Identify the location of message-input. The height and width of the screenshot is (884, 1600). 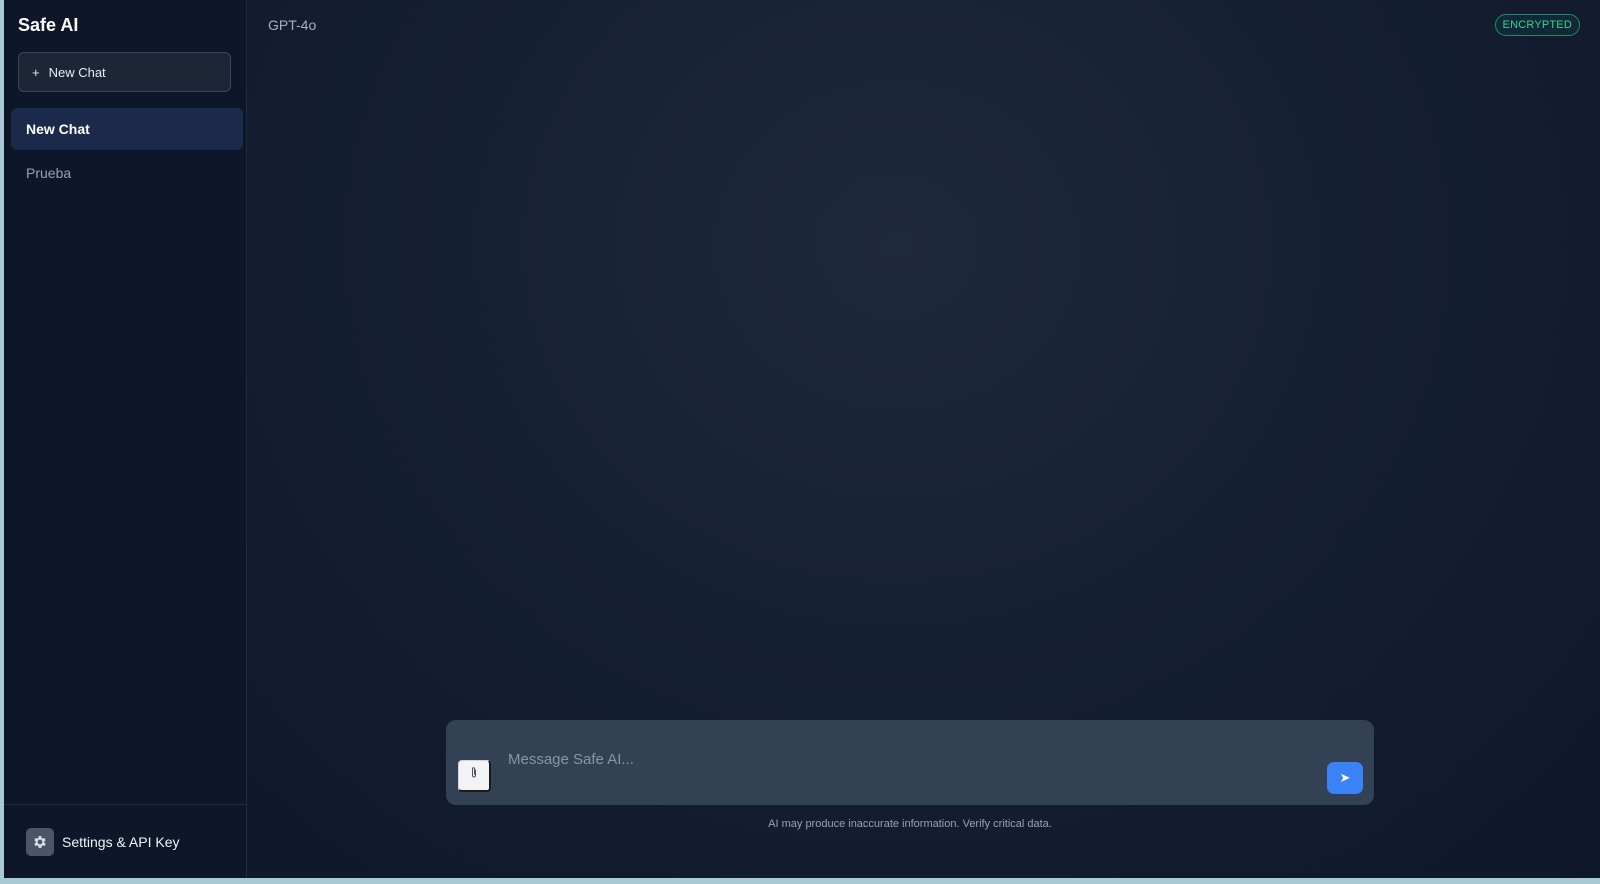
(908, 759).